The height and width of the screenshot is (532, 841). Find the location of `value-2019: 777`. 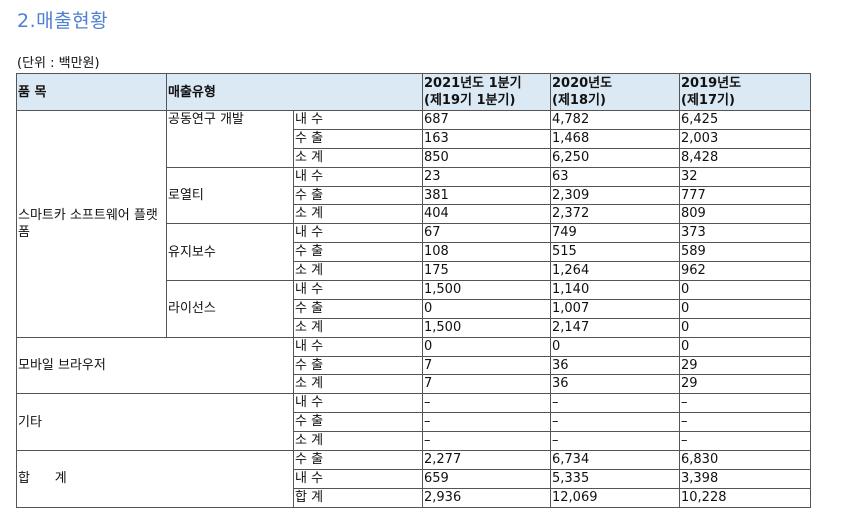

value-2019: 777 is located at coordinates (745, 195).